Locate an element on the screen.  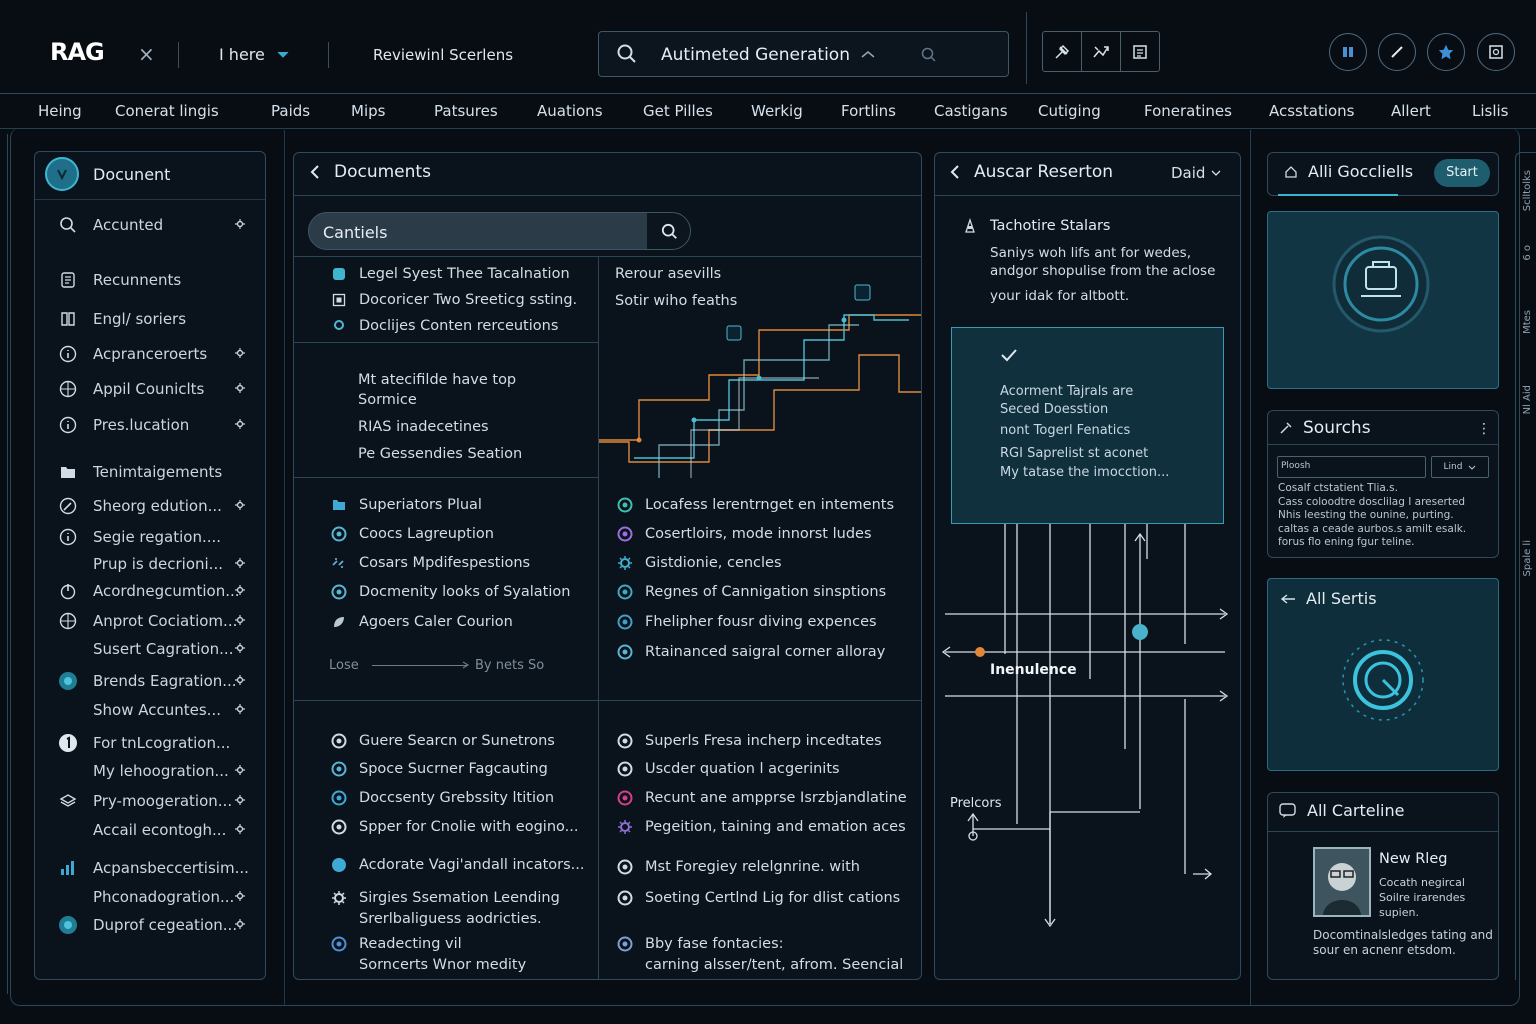
search-input: Autimeted Generation is located at coordinates (755, 55).